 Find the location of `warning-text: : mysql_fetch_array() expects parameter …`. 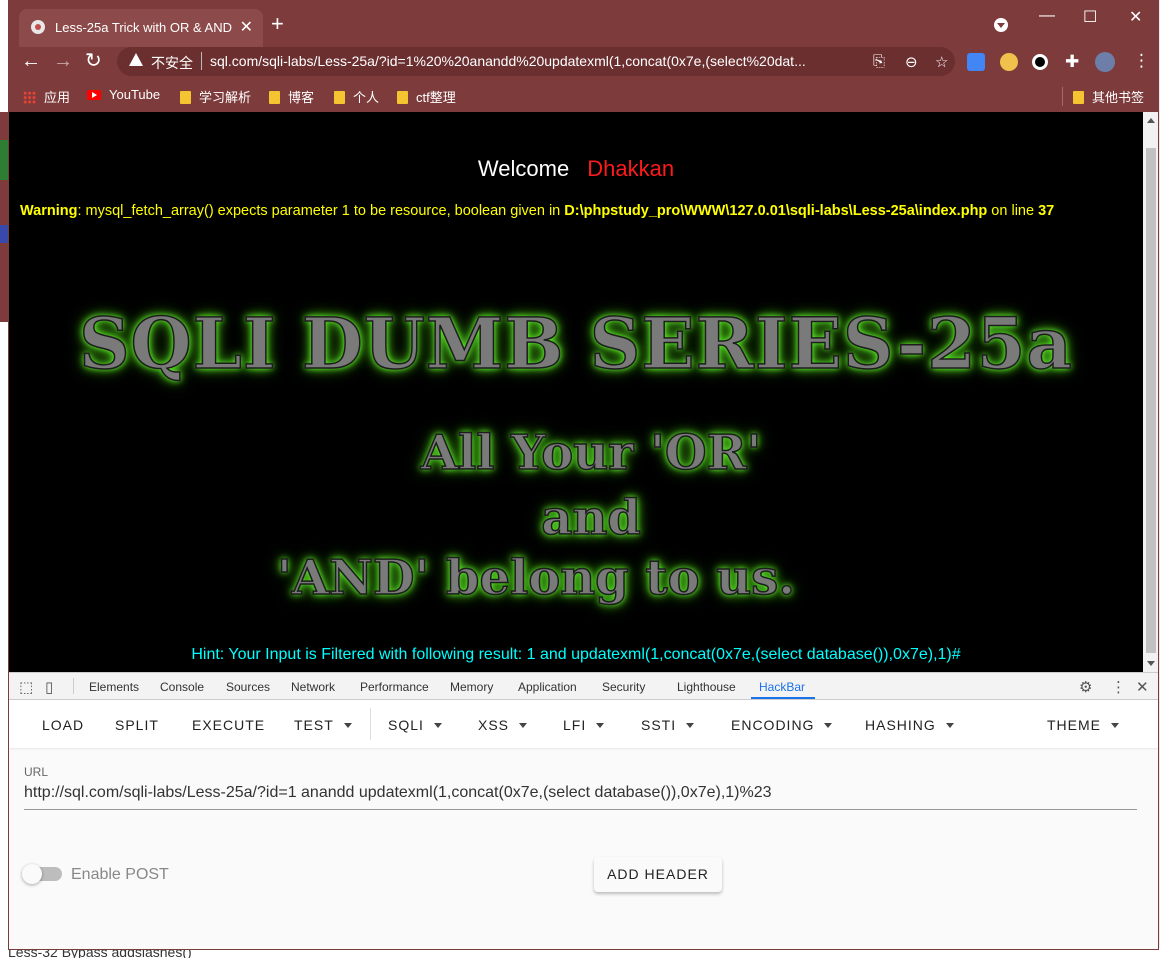

warning-text: : mysql_fetch_array() expects parameter … is located at coordinates (321, 211).